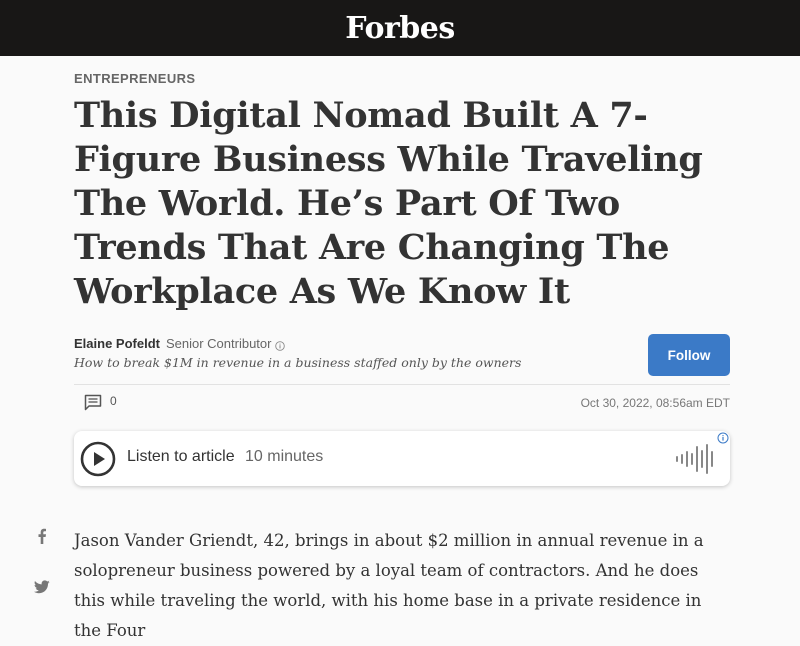 The height and width of the screenshot is (646, 800). What do you see at coordinates (93, 405) in the screenshot?
I see `comment-icon` at bounding box center [93, 405].